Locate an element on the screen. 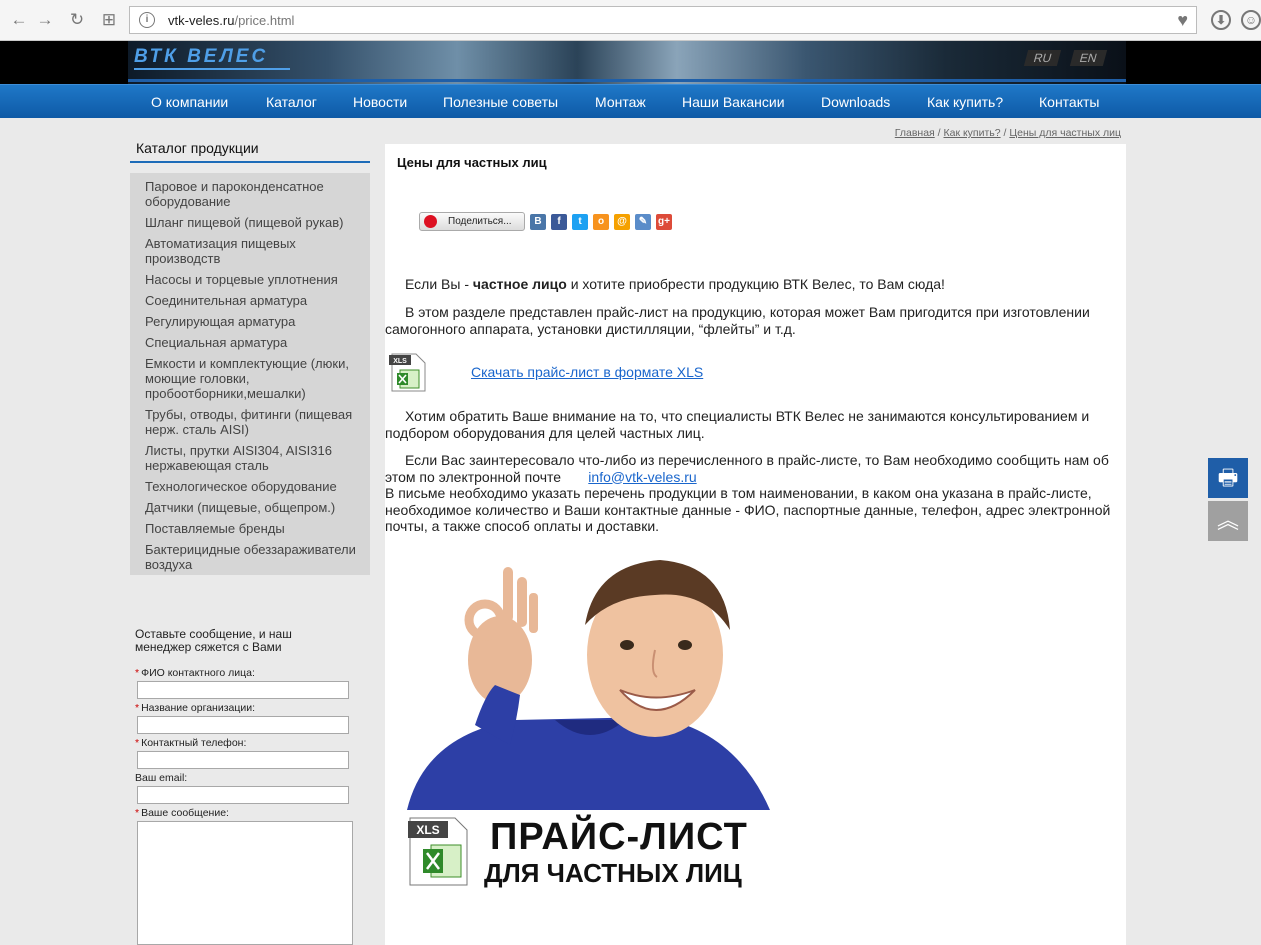  back-arrow-icon: ← is located at coordinates (19, 20).